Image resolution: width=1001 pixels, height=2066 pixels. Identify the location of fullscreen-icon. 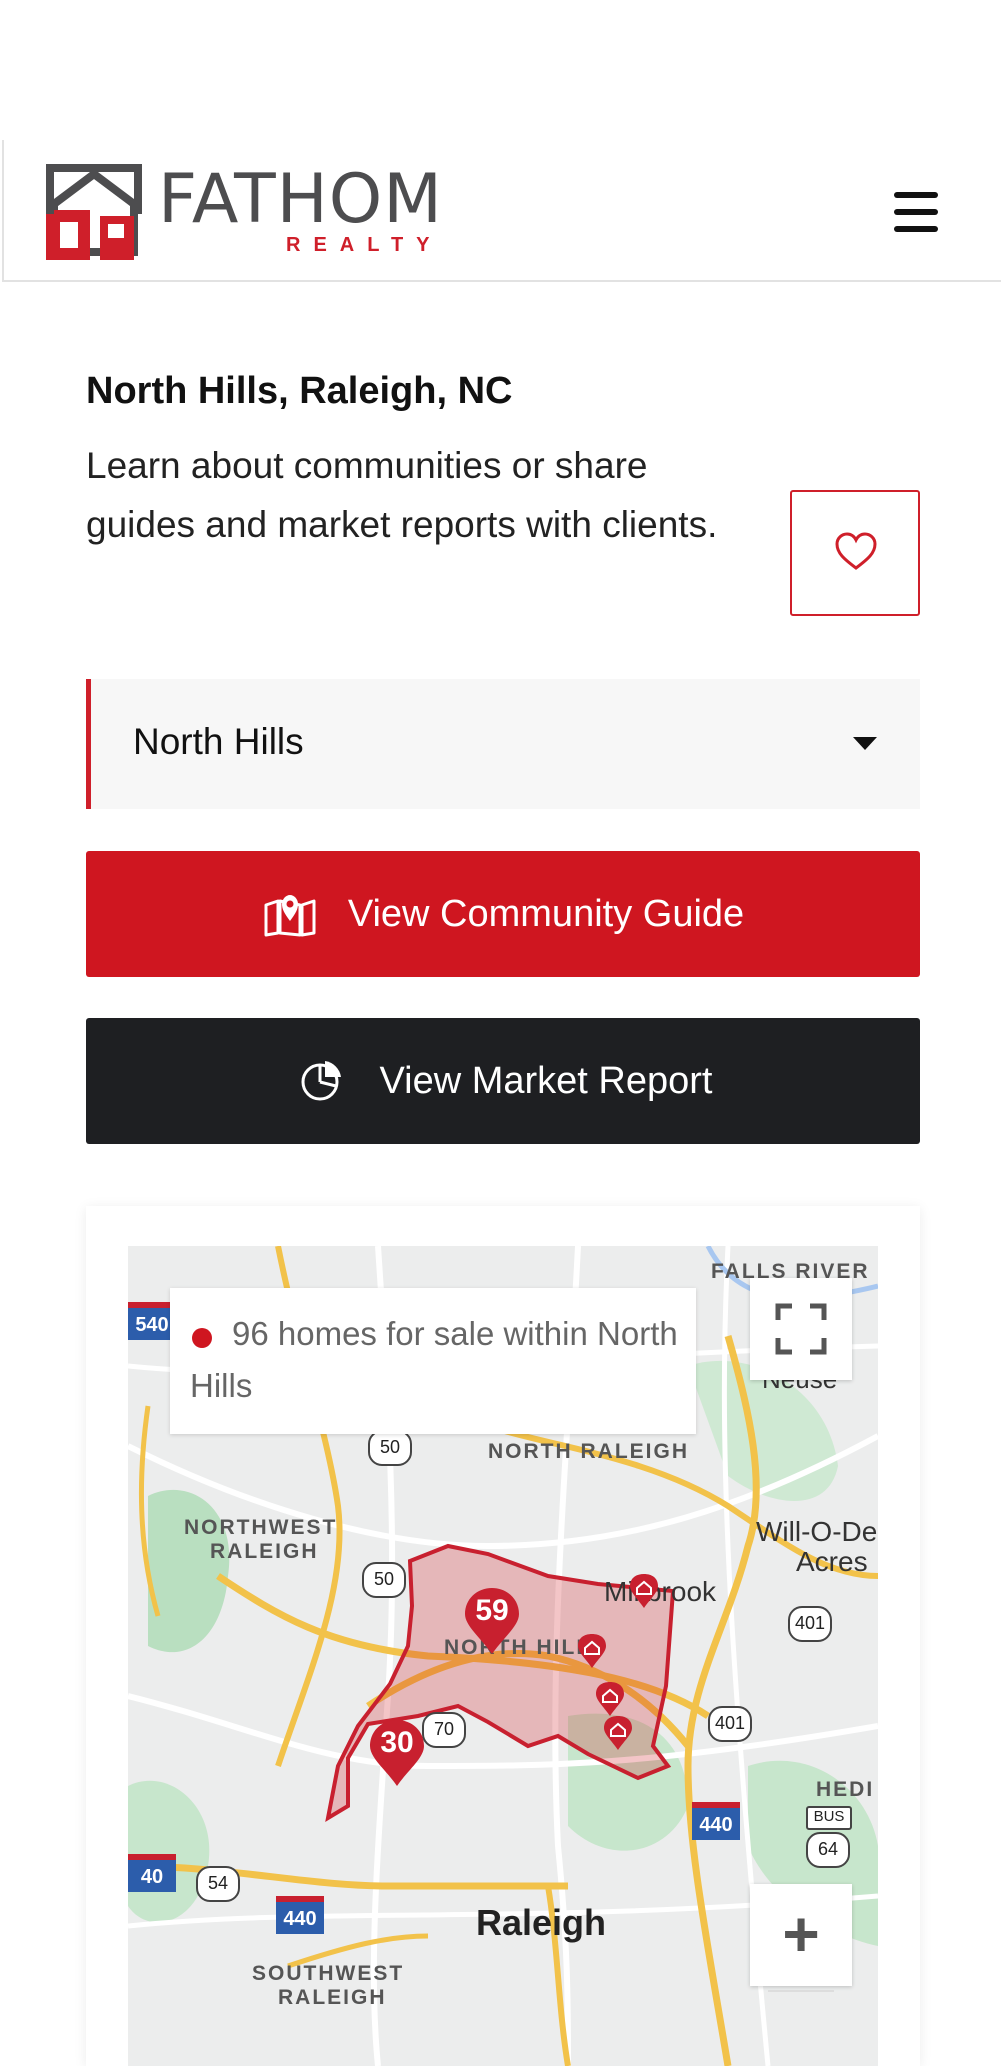
(801, 1329).